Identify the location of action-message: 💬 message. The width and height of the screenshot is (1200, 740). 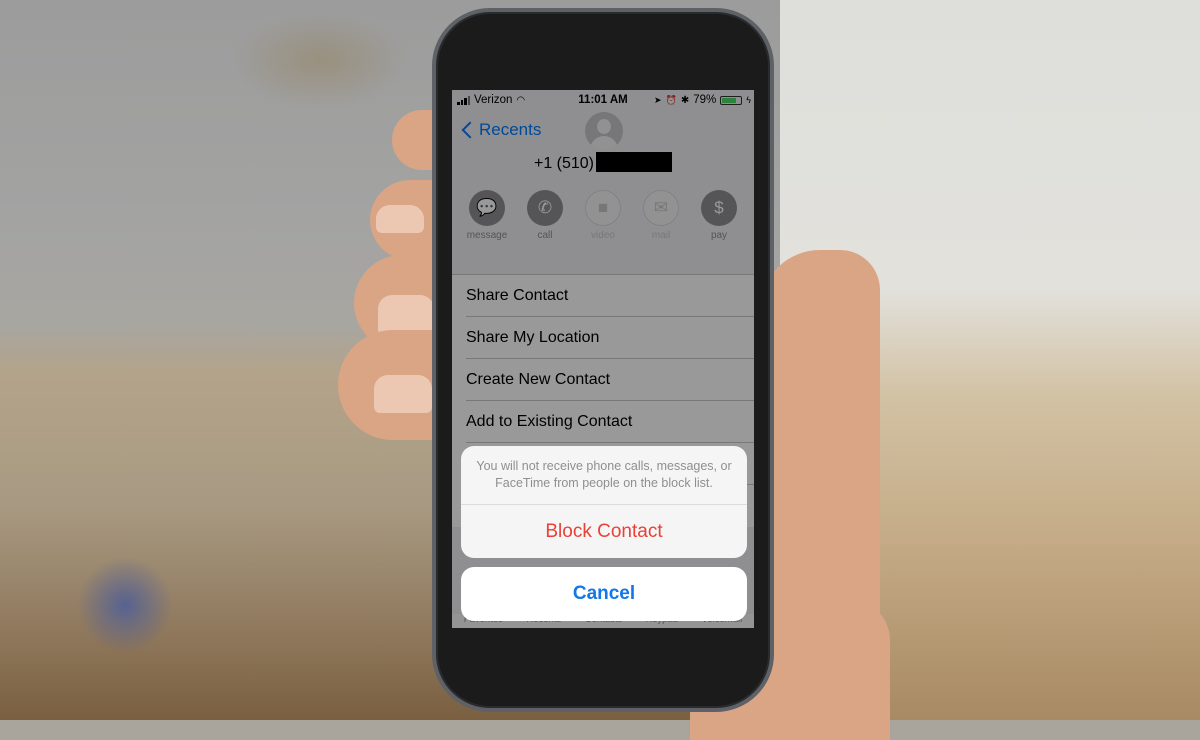
(487, 215).